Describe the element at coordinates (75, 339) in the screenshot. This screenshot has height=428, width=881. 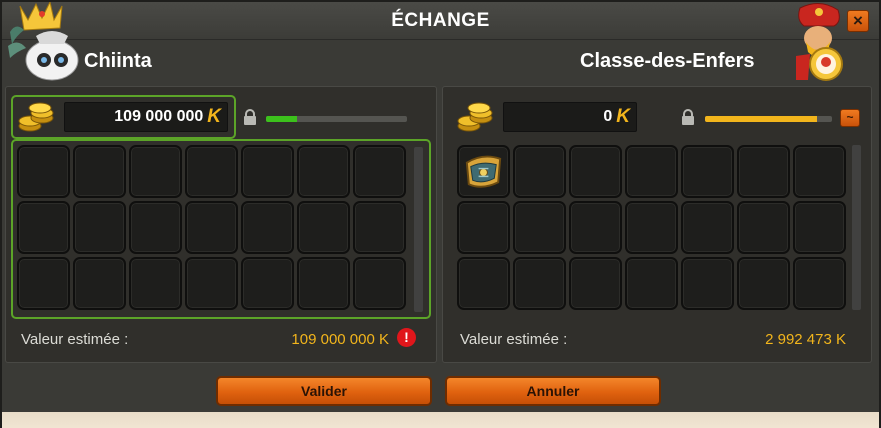
I see `estimate-label-left: Valeur estimée :` at that location.